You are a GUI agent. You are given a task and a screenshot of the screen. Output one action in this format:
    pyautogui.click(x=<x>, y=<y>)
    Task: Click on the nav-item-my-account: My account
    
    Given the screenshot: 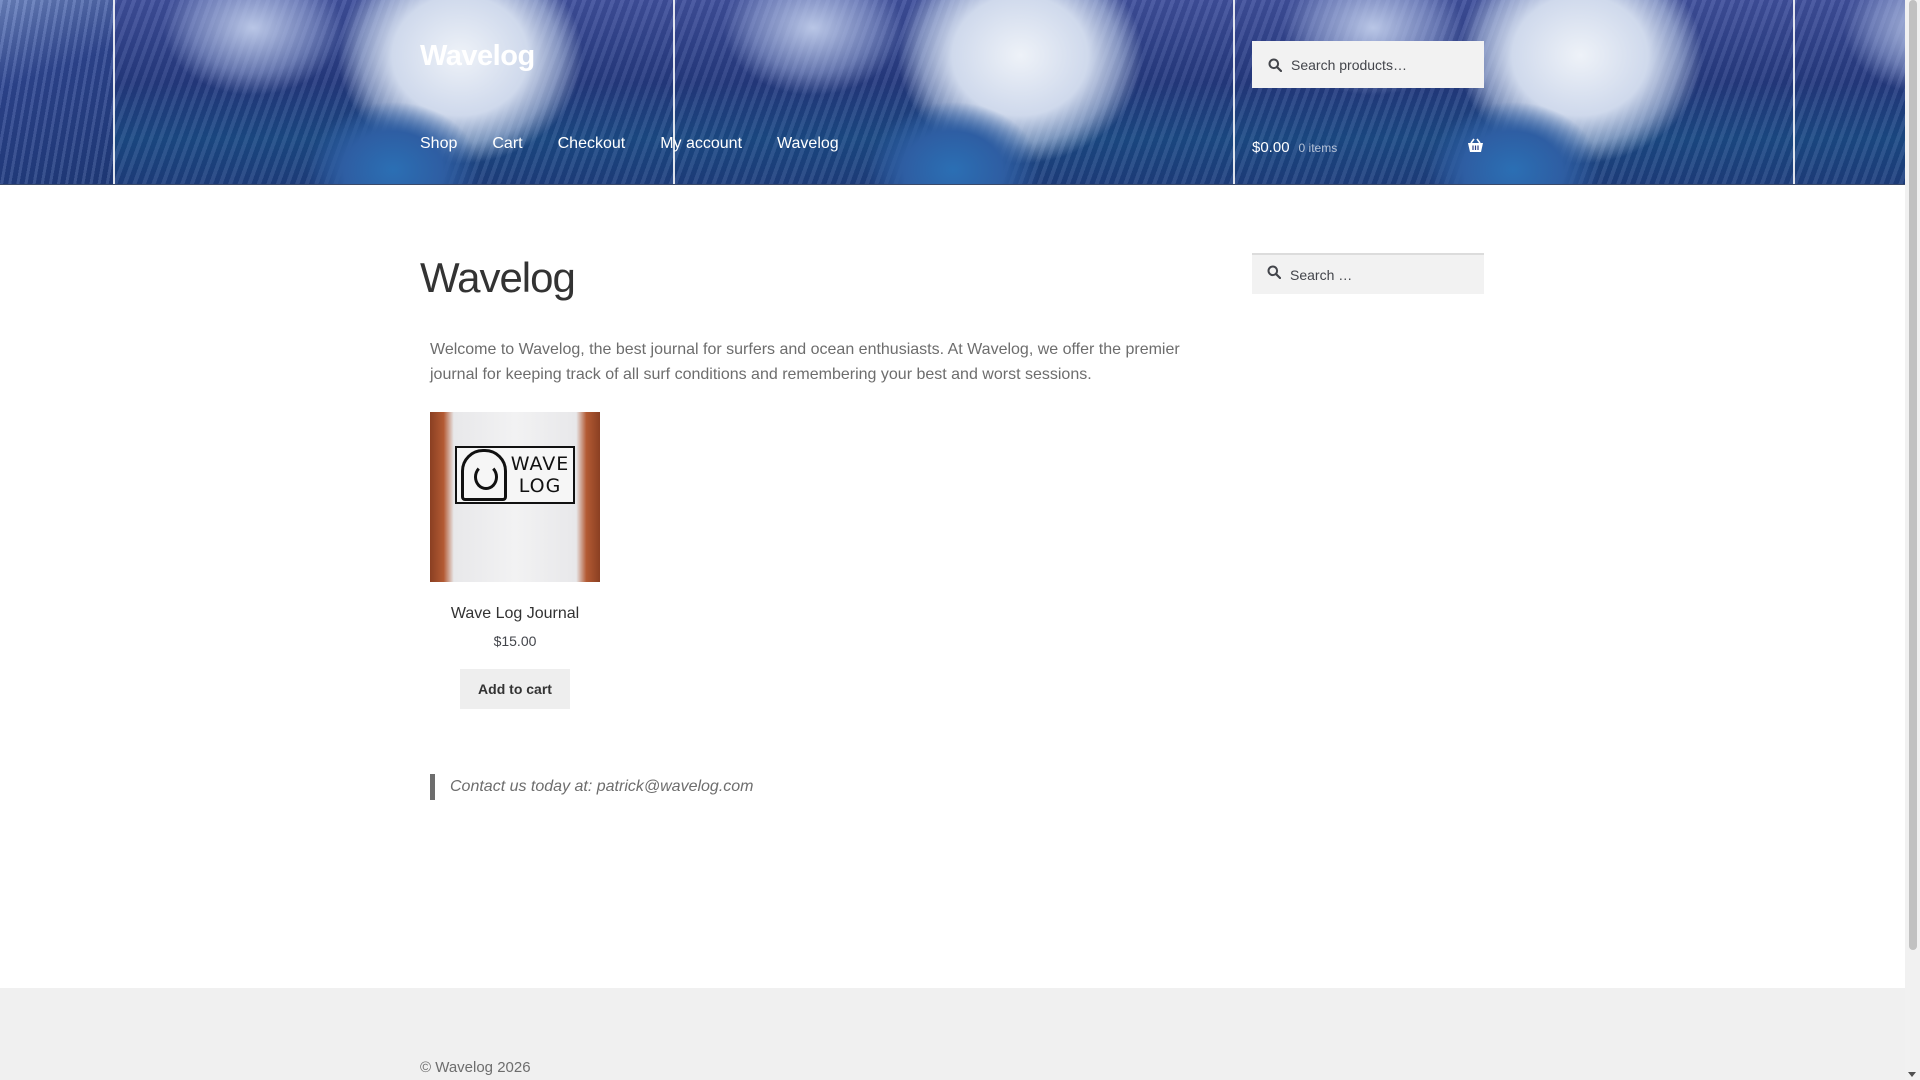 What is the action you would take?
    pyautogui.click(x=701, y=144)
    